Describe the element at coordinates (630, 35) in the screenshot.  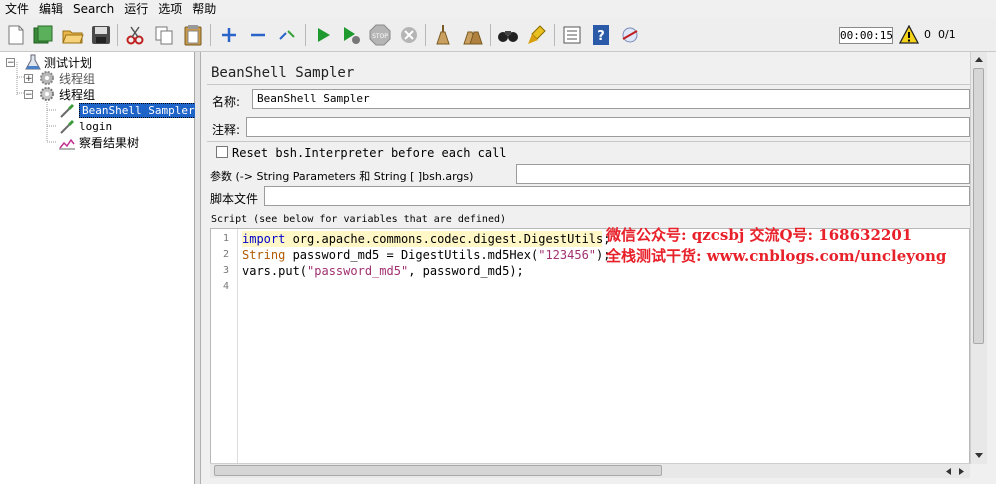
I see `remote-icon` at that location.